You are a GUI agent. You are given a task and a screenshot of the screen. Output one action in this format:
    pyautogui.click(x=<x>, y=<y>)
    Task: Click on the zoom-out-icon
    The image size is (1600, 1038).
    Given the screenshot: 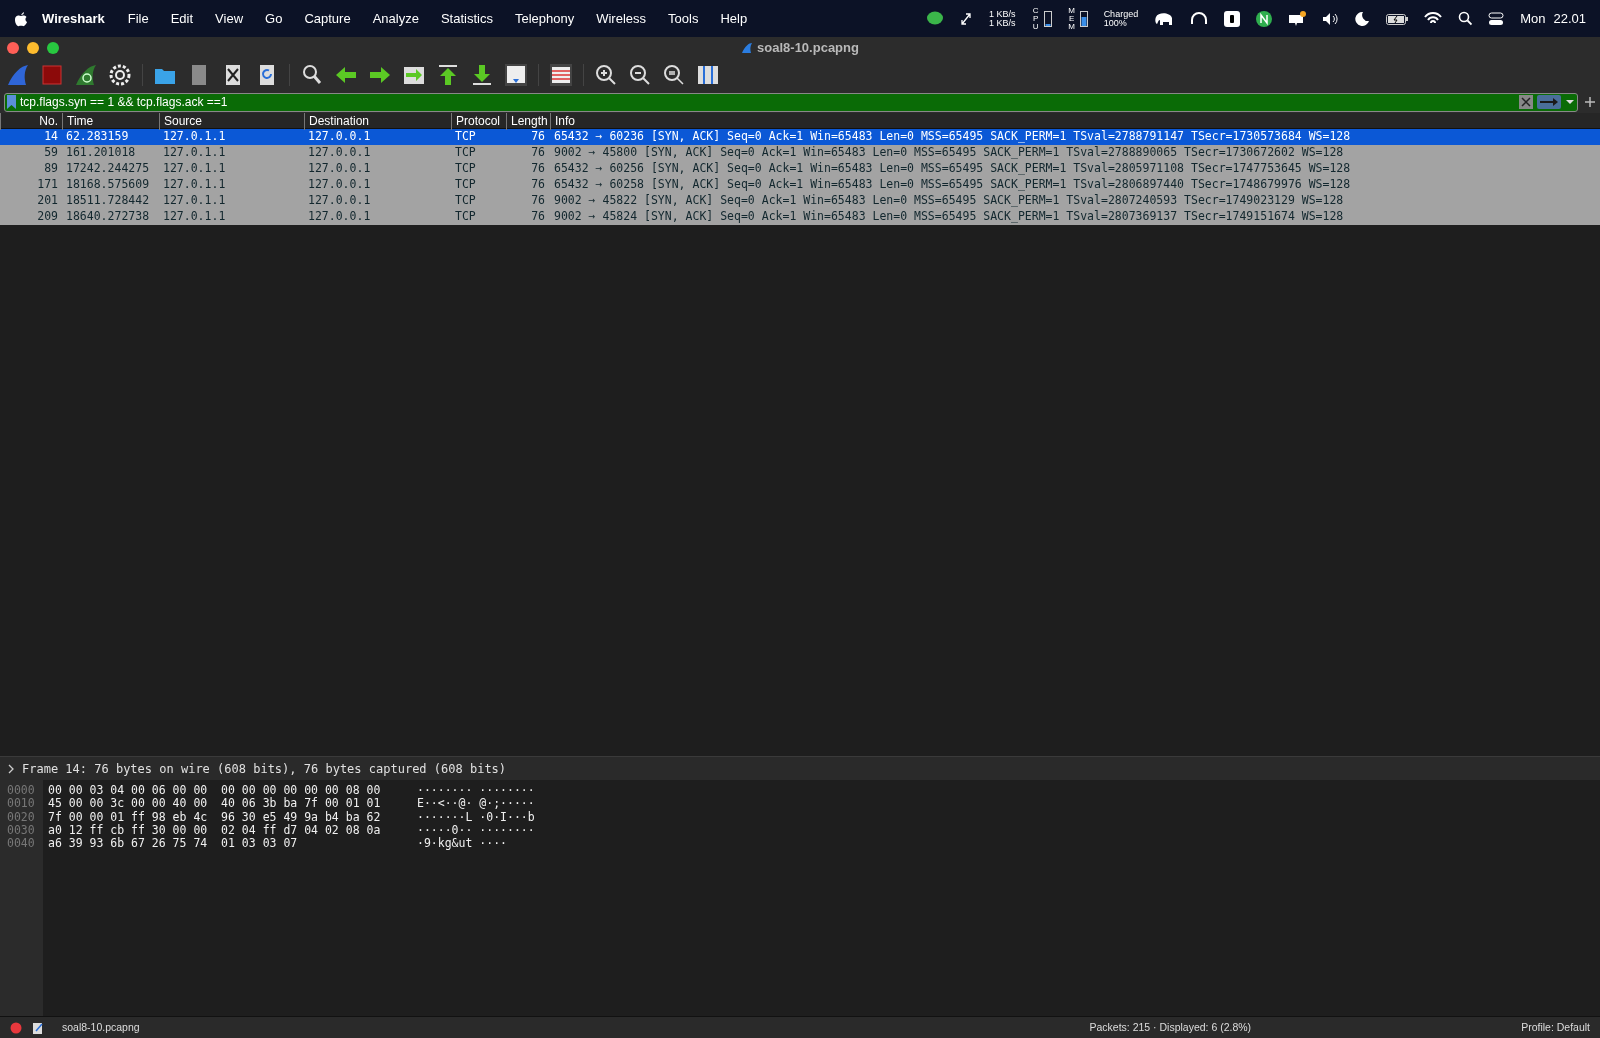 What is the action you would take?
    pyautogui.click(x=640, y=74)
    